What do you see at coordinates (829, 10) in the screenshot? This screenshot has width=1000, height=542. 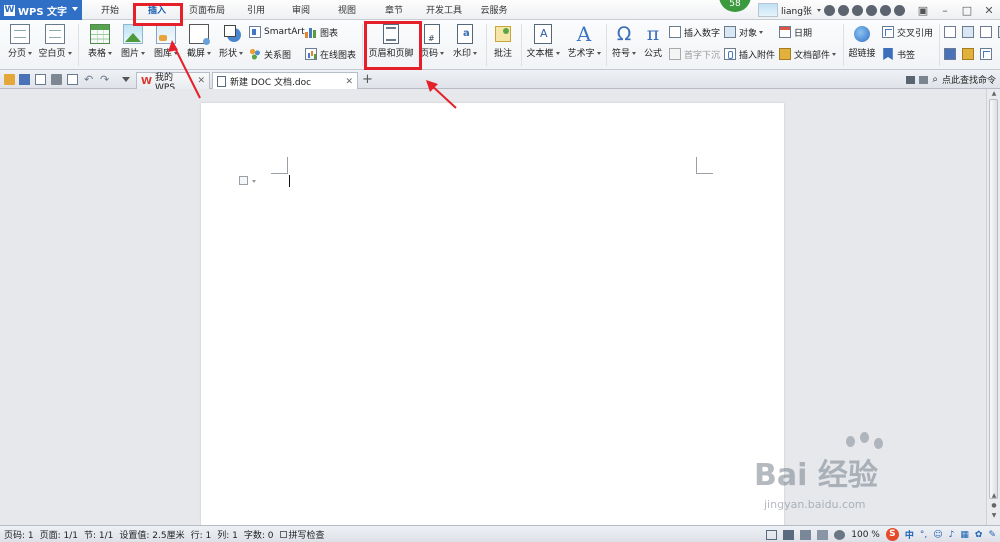 I see `skin-icon` at bounding box center [829, 10].